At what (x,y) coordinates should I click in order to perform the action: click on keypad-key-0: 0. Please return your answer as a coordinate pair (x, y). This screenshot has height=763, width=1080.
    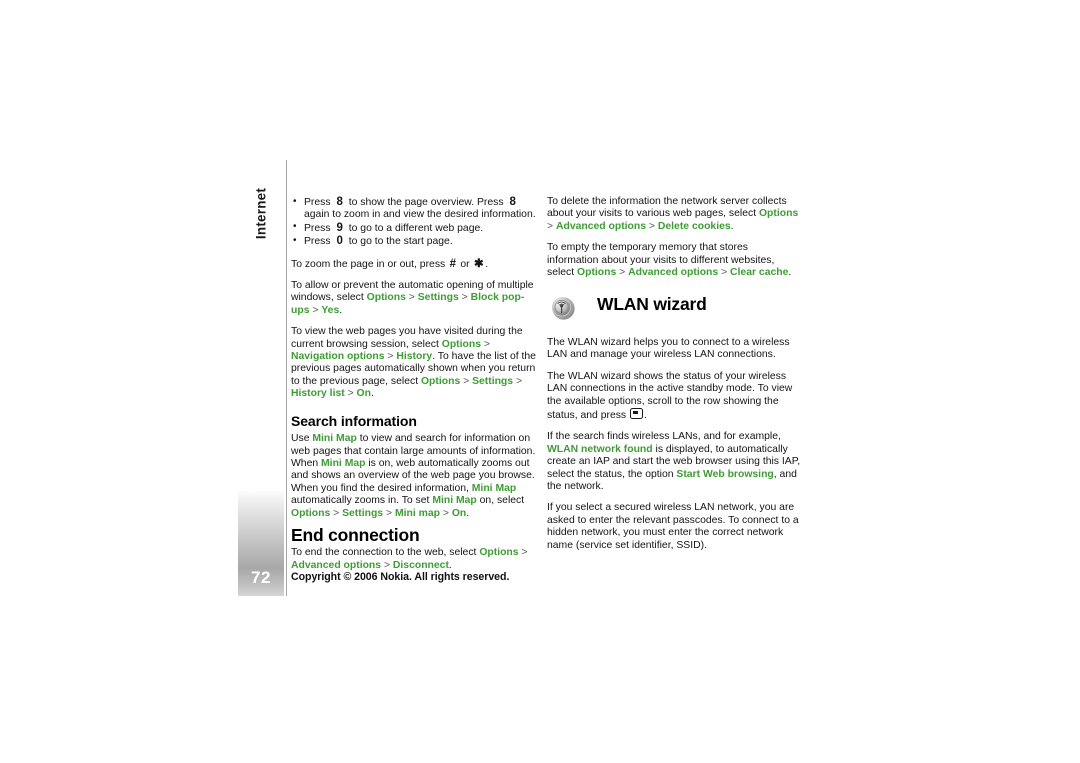
    Looking at the image, I should click on (339, 241).